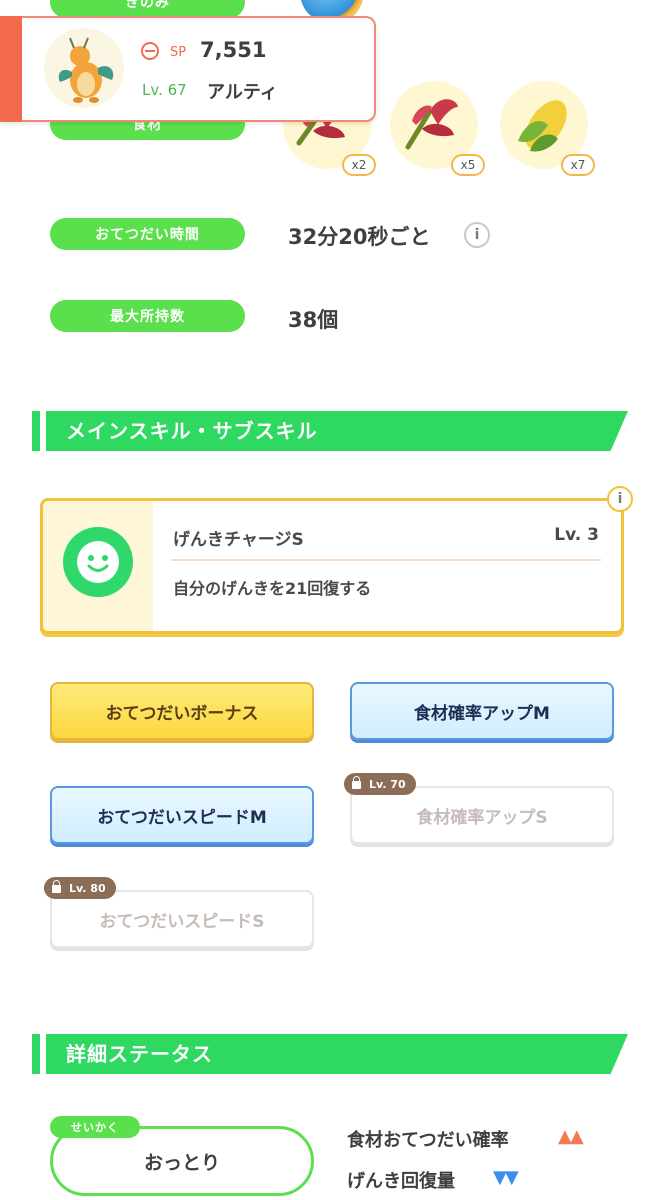  I want to click on main-skill-name: げんきチャージS, so click(238, 540).